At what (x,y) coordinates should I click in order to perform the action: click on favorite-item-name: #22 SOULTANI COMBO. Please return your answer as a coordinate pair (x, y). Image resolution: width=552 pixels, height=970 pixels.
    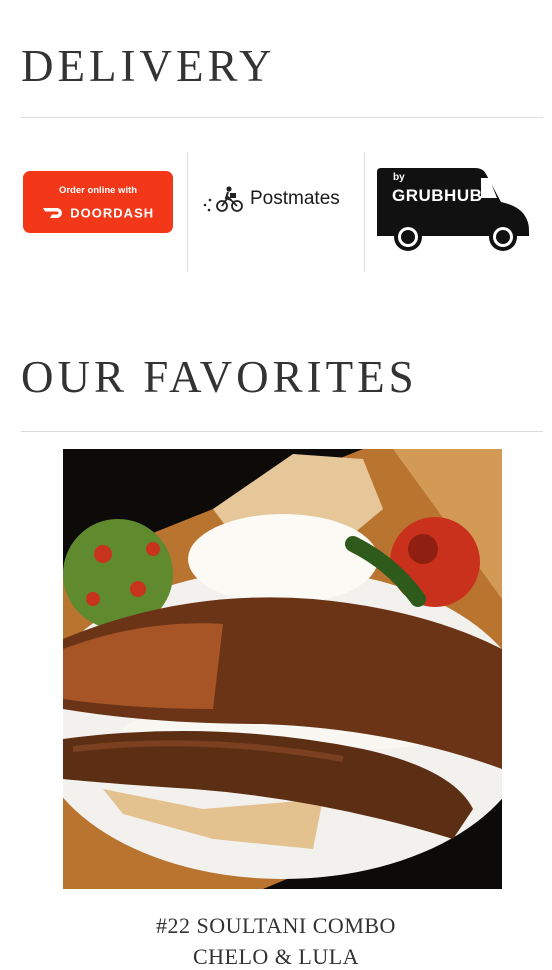
    Looking at the image, I should click on (276, 925).